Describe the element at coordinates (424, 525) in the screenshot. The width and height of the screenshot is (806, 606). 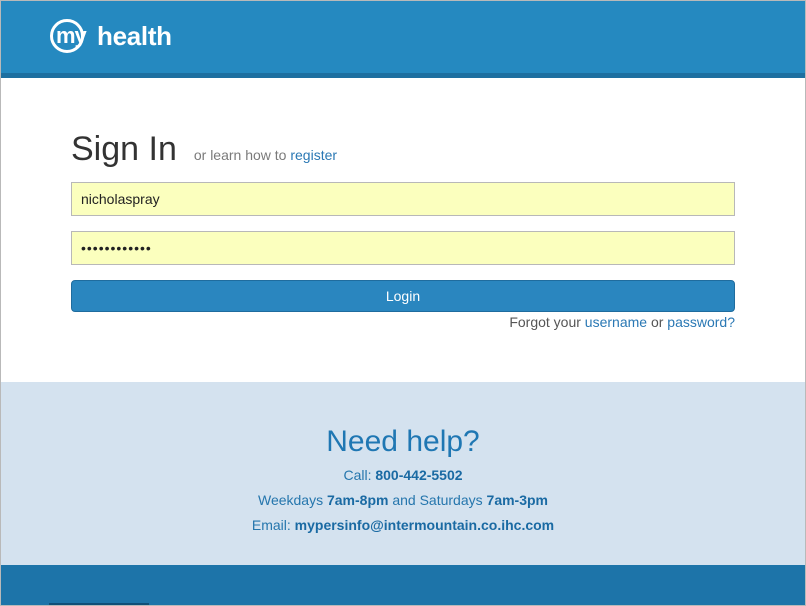
I see `email-address: mypersinfo@intermountain.co.ihc.com` at that location.